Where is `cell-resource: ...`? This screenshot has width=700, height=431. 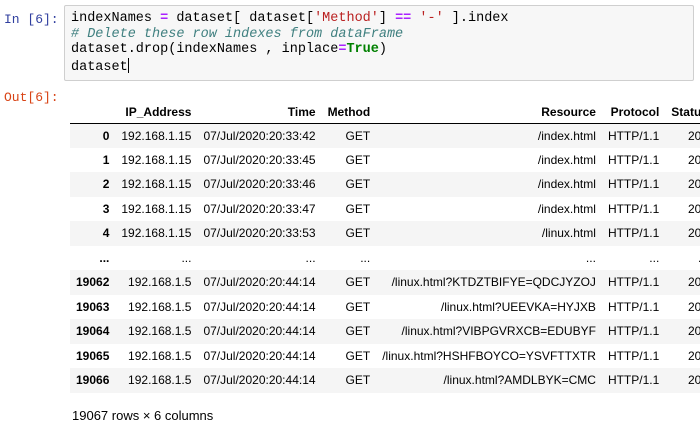 cell-resource: ... is located at coordinates (590, 257).